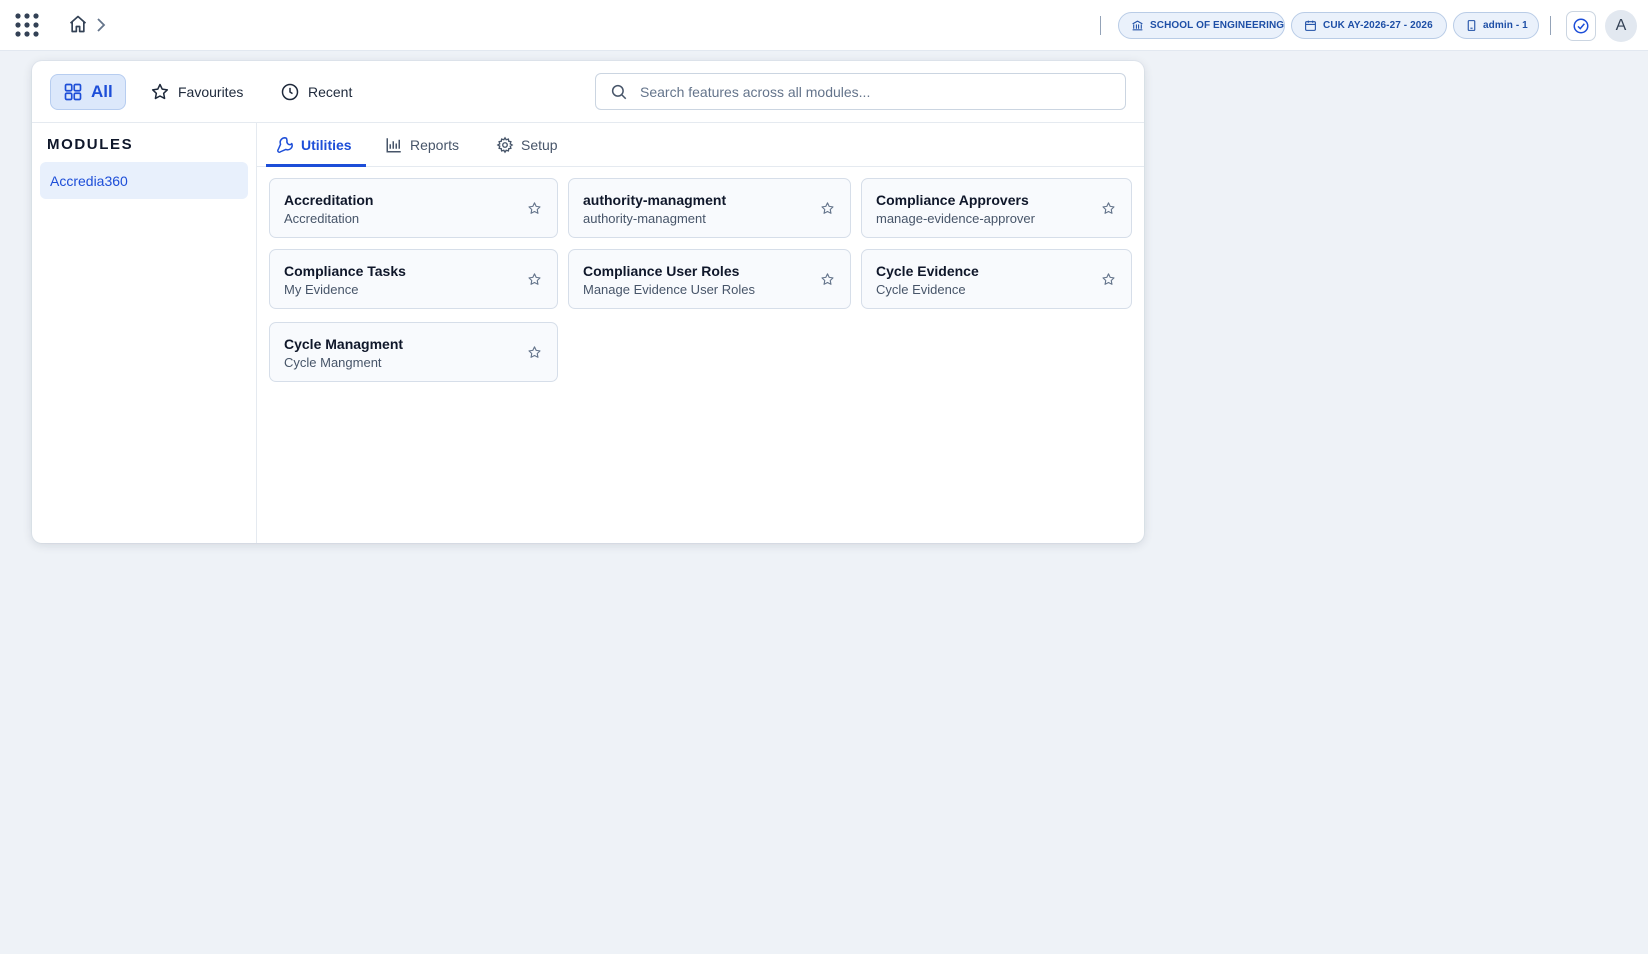 This screenshot has width=1648, height=954. What do you see at coordinates (394, 145) in the screenshot?
I see `bar-chart-icon` at bounding box center [394, 145].